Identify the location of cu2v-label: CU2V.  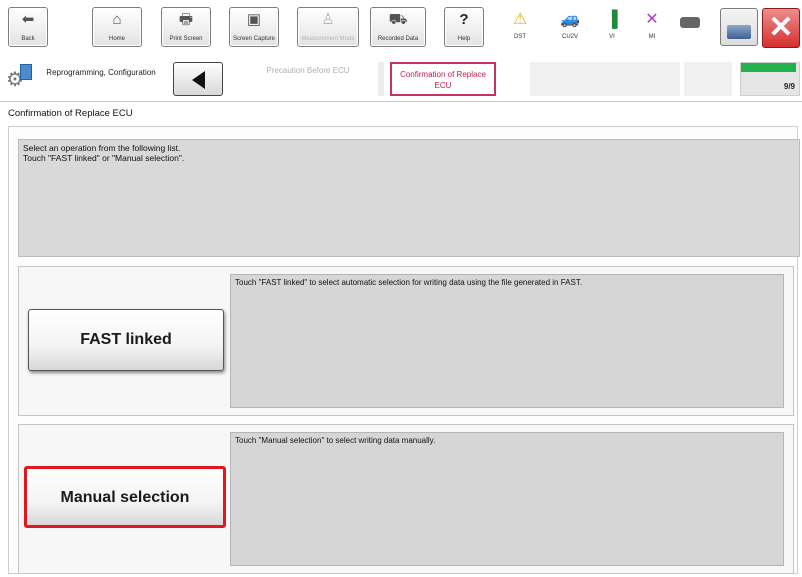
(569, 37).